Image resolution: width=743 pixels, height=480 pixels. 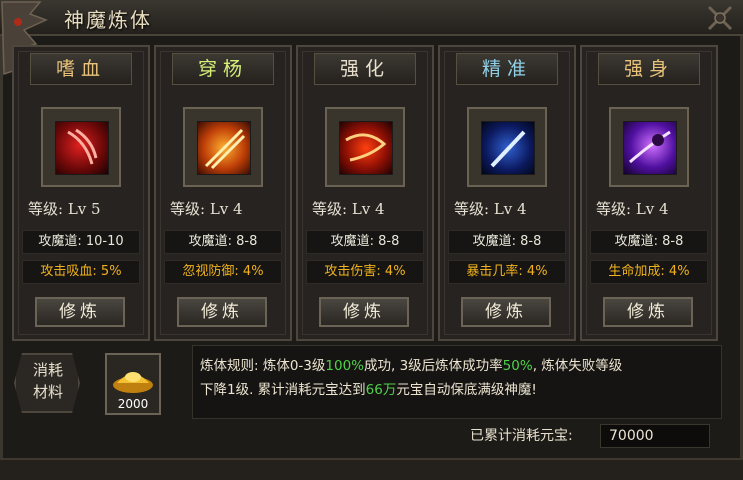 What do you see at coordinates (371, 469) in the screenshot?
I see `bottom-border` at bounding box center [371, 469].